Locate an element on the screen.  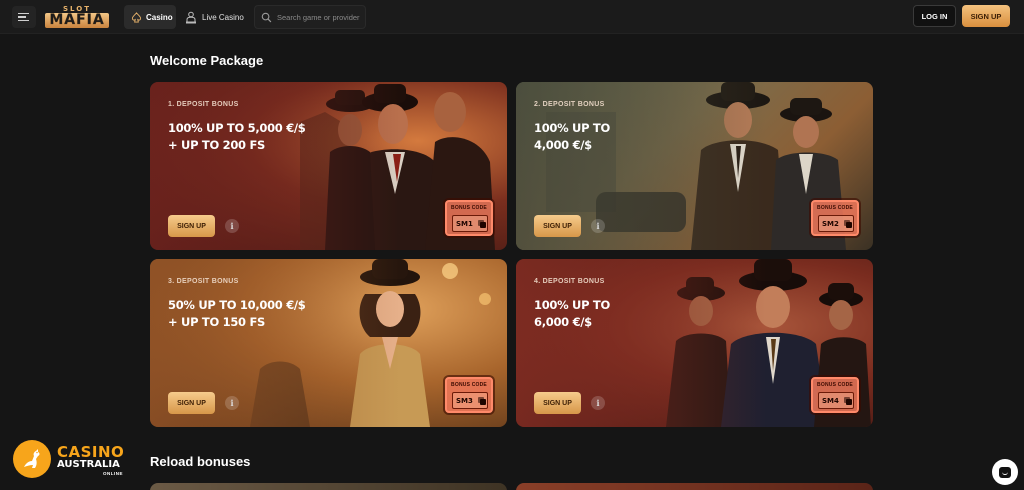
search-icon is located at coordinates (266, 17).